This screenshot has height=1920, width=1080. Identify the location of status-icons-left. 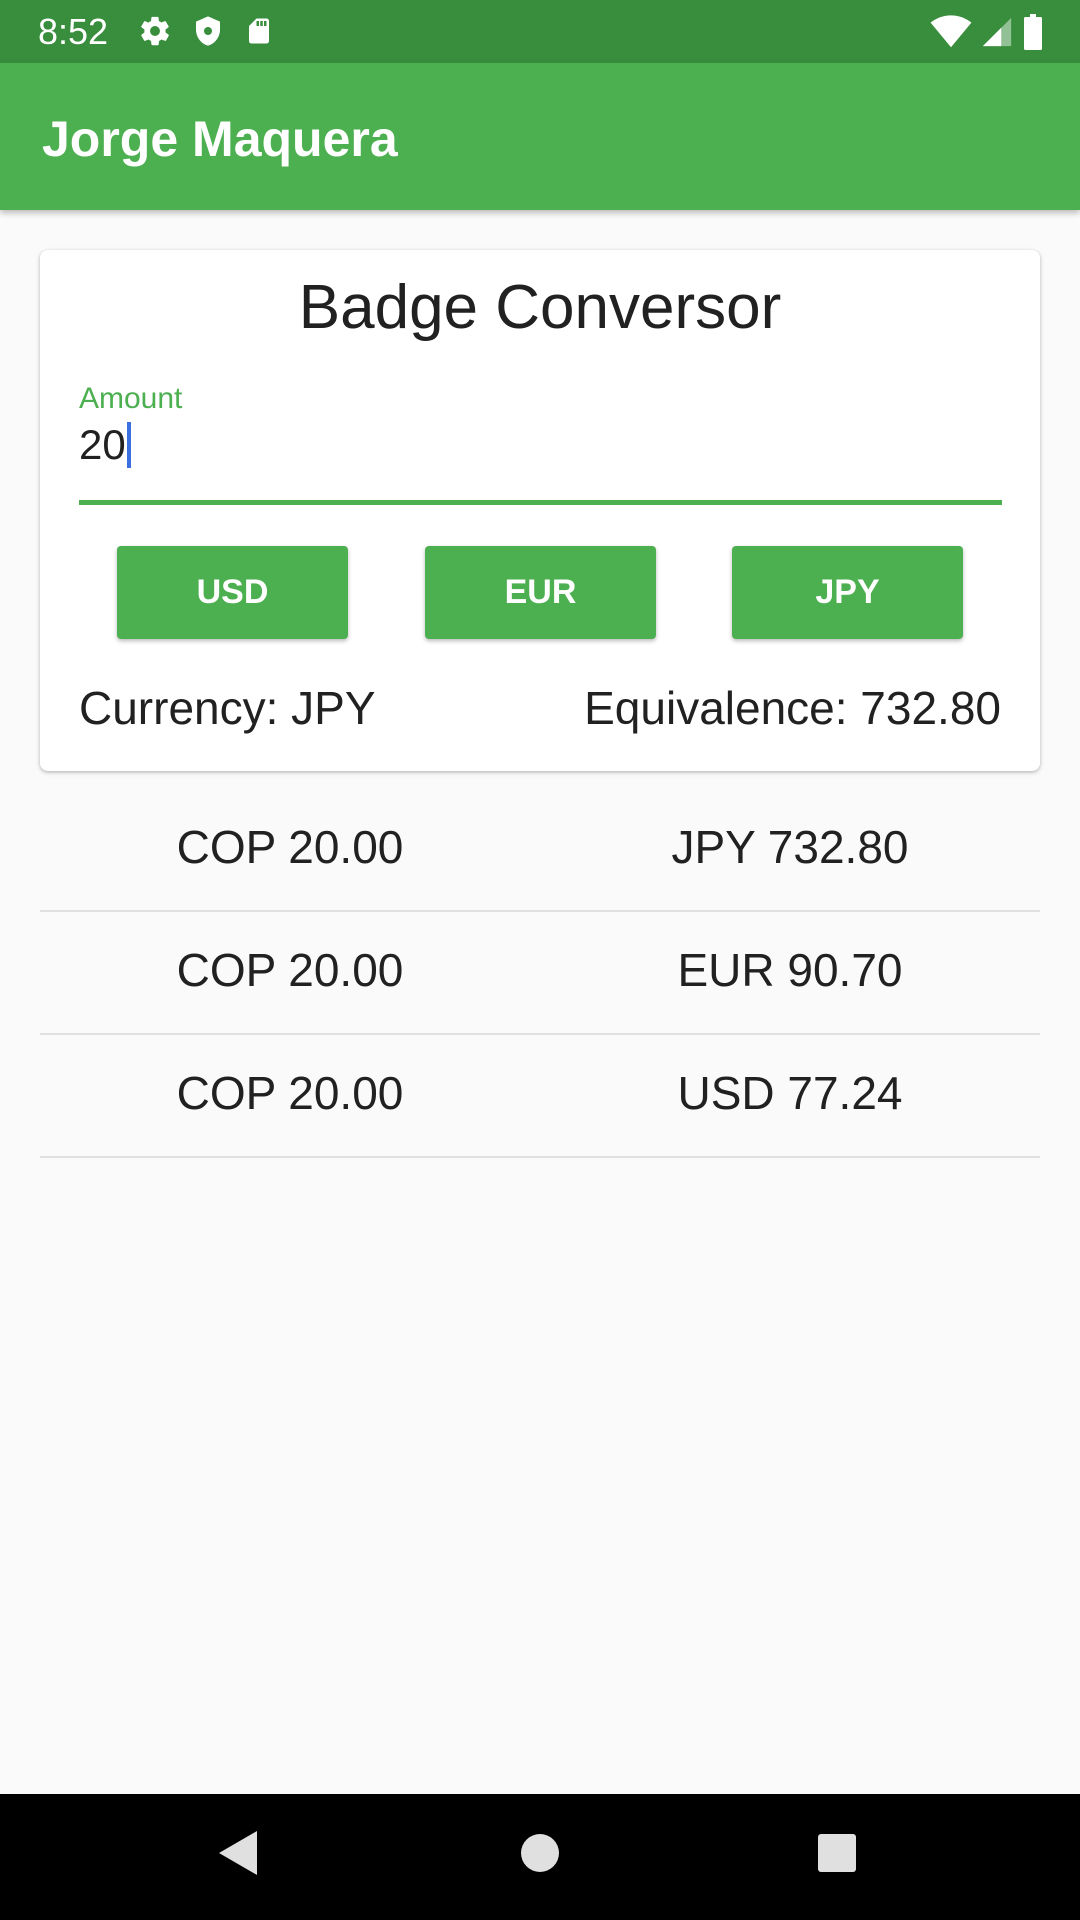
(206, 31).